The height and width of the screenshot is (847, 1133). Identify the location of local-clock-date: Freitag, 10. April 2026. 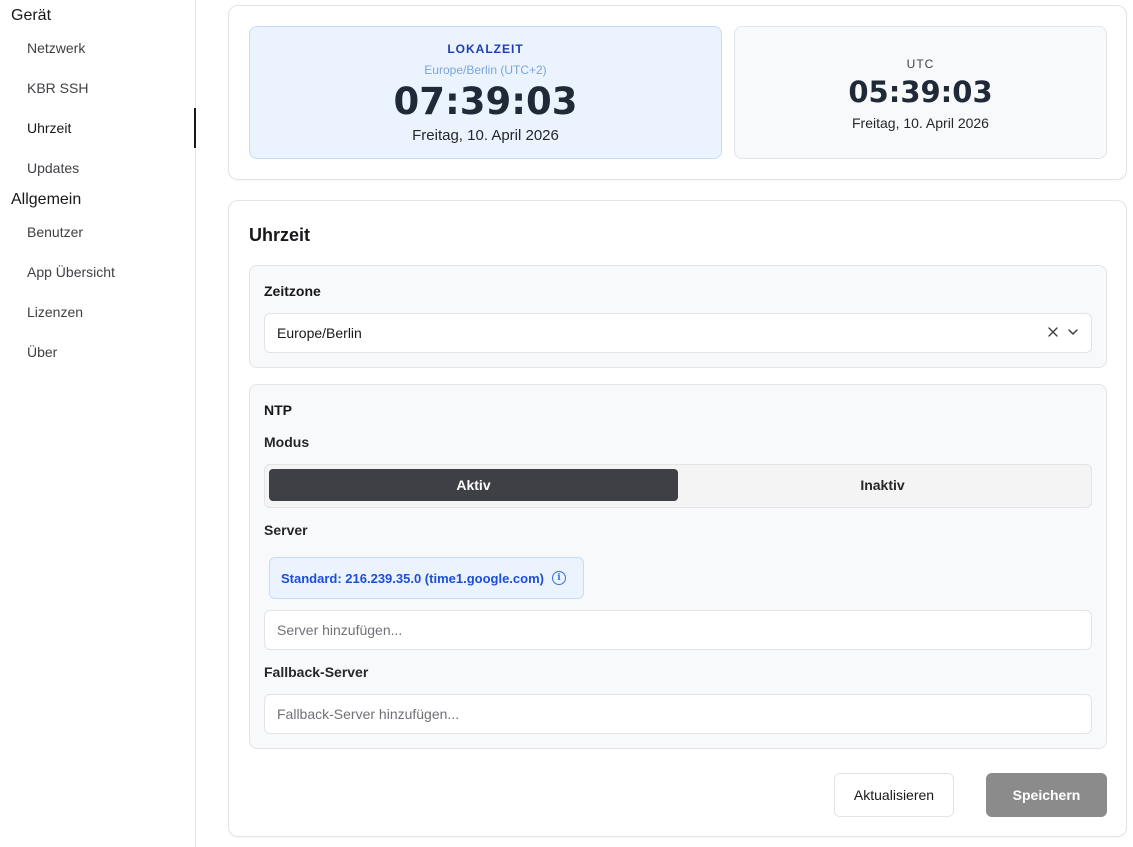
(485, 135).